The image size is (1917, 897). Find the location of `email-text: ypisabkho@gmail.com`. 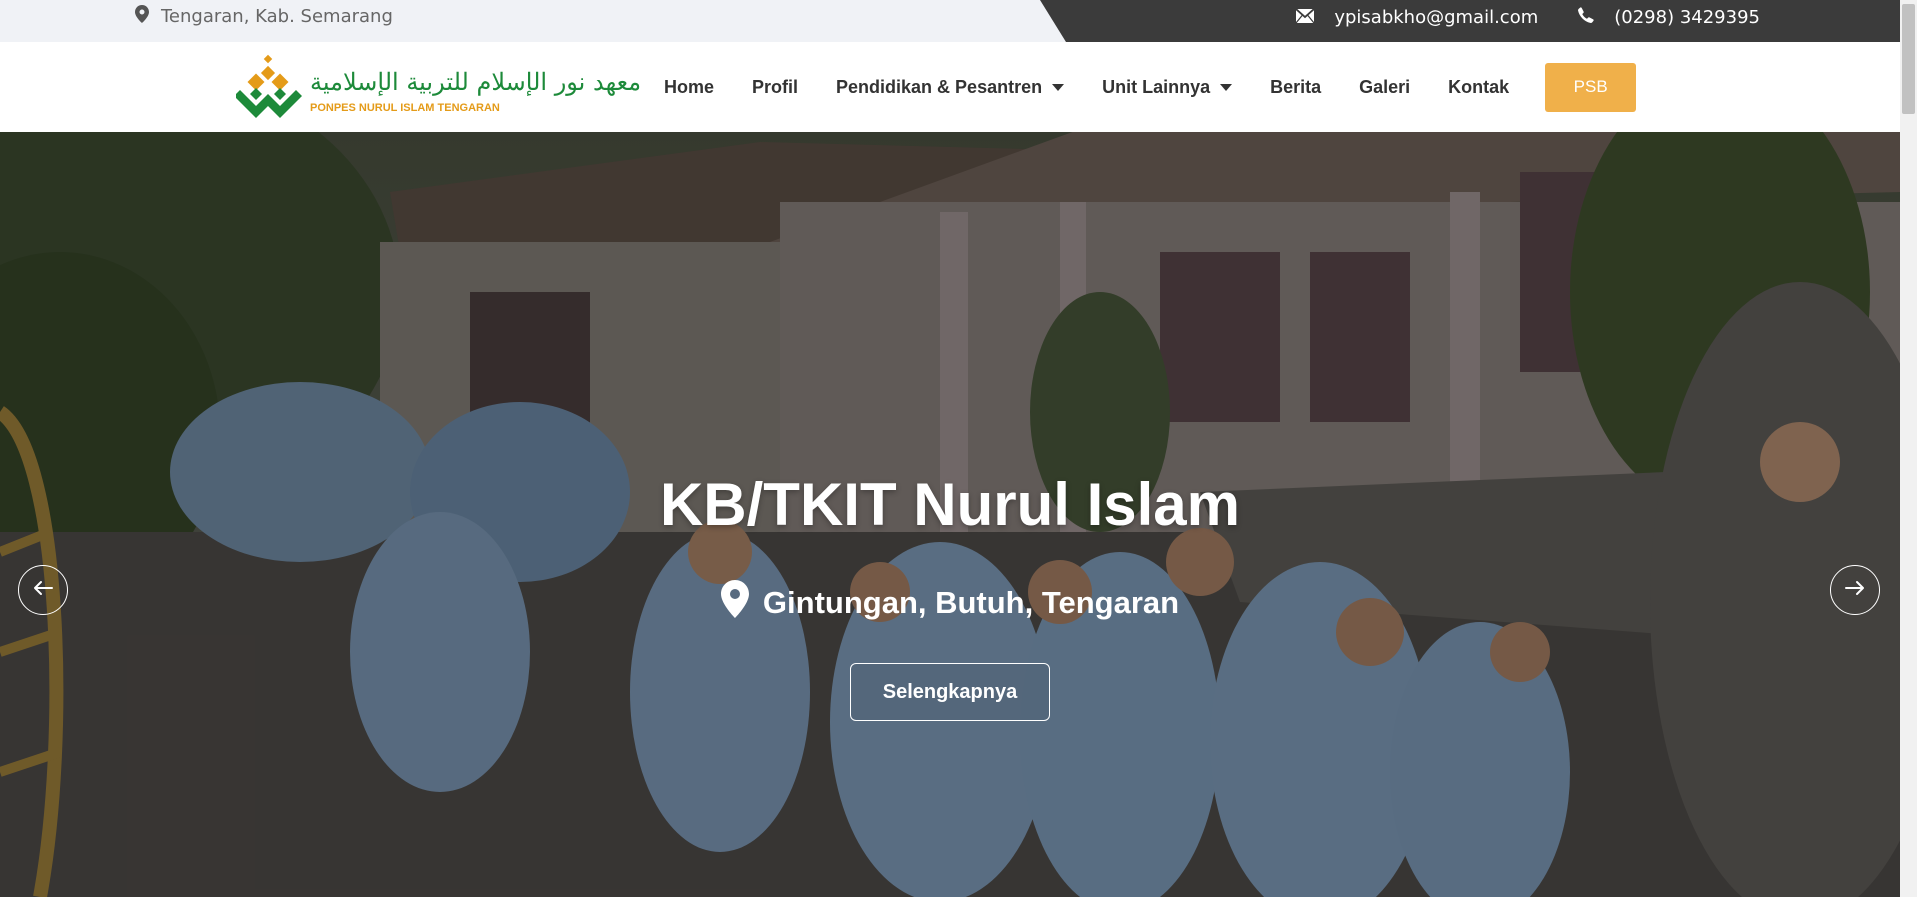

email-text: ypisabkho@gmail.com is located at coordinates (1436, 17).